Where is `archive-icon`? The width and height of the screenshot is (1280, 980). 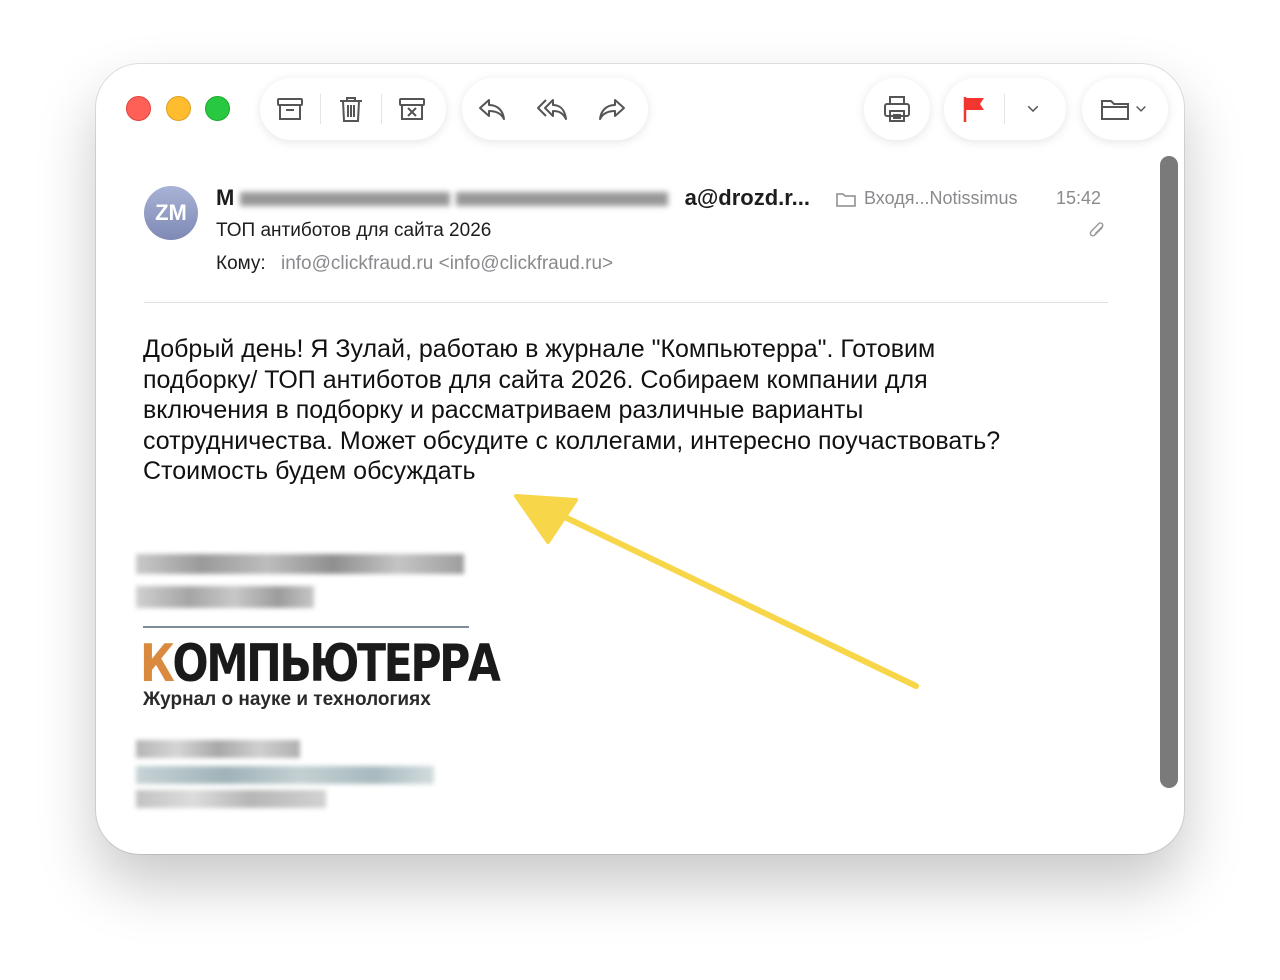 archive-icon is located at coordinates (290, 109).